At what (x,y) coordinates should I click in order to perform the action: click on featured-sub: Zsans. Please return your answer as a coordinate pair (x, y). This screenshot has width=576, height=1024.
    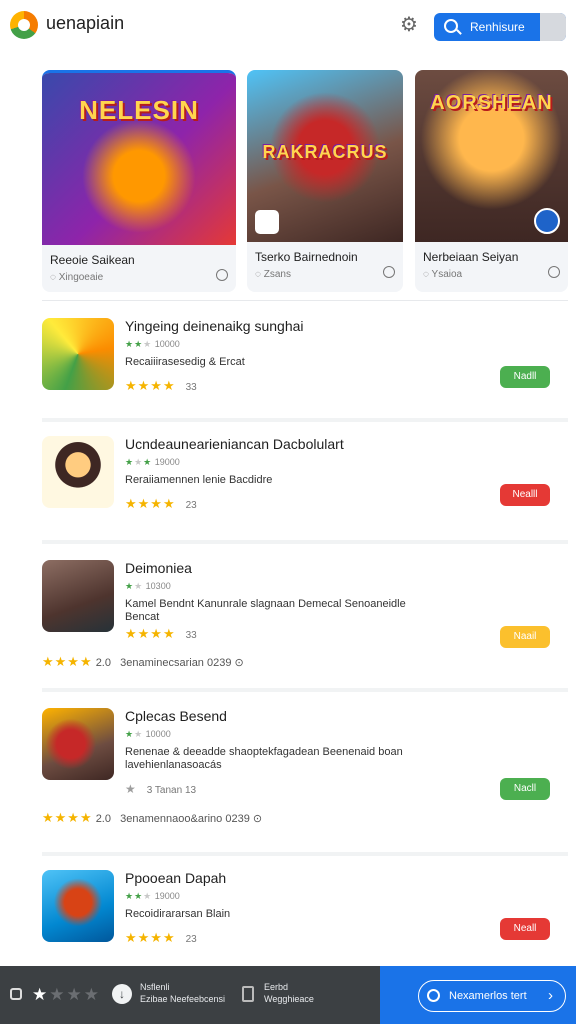
    Looking at the image, I should click on (273, 274).